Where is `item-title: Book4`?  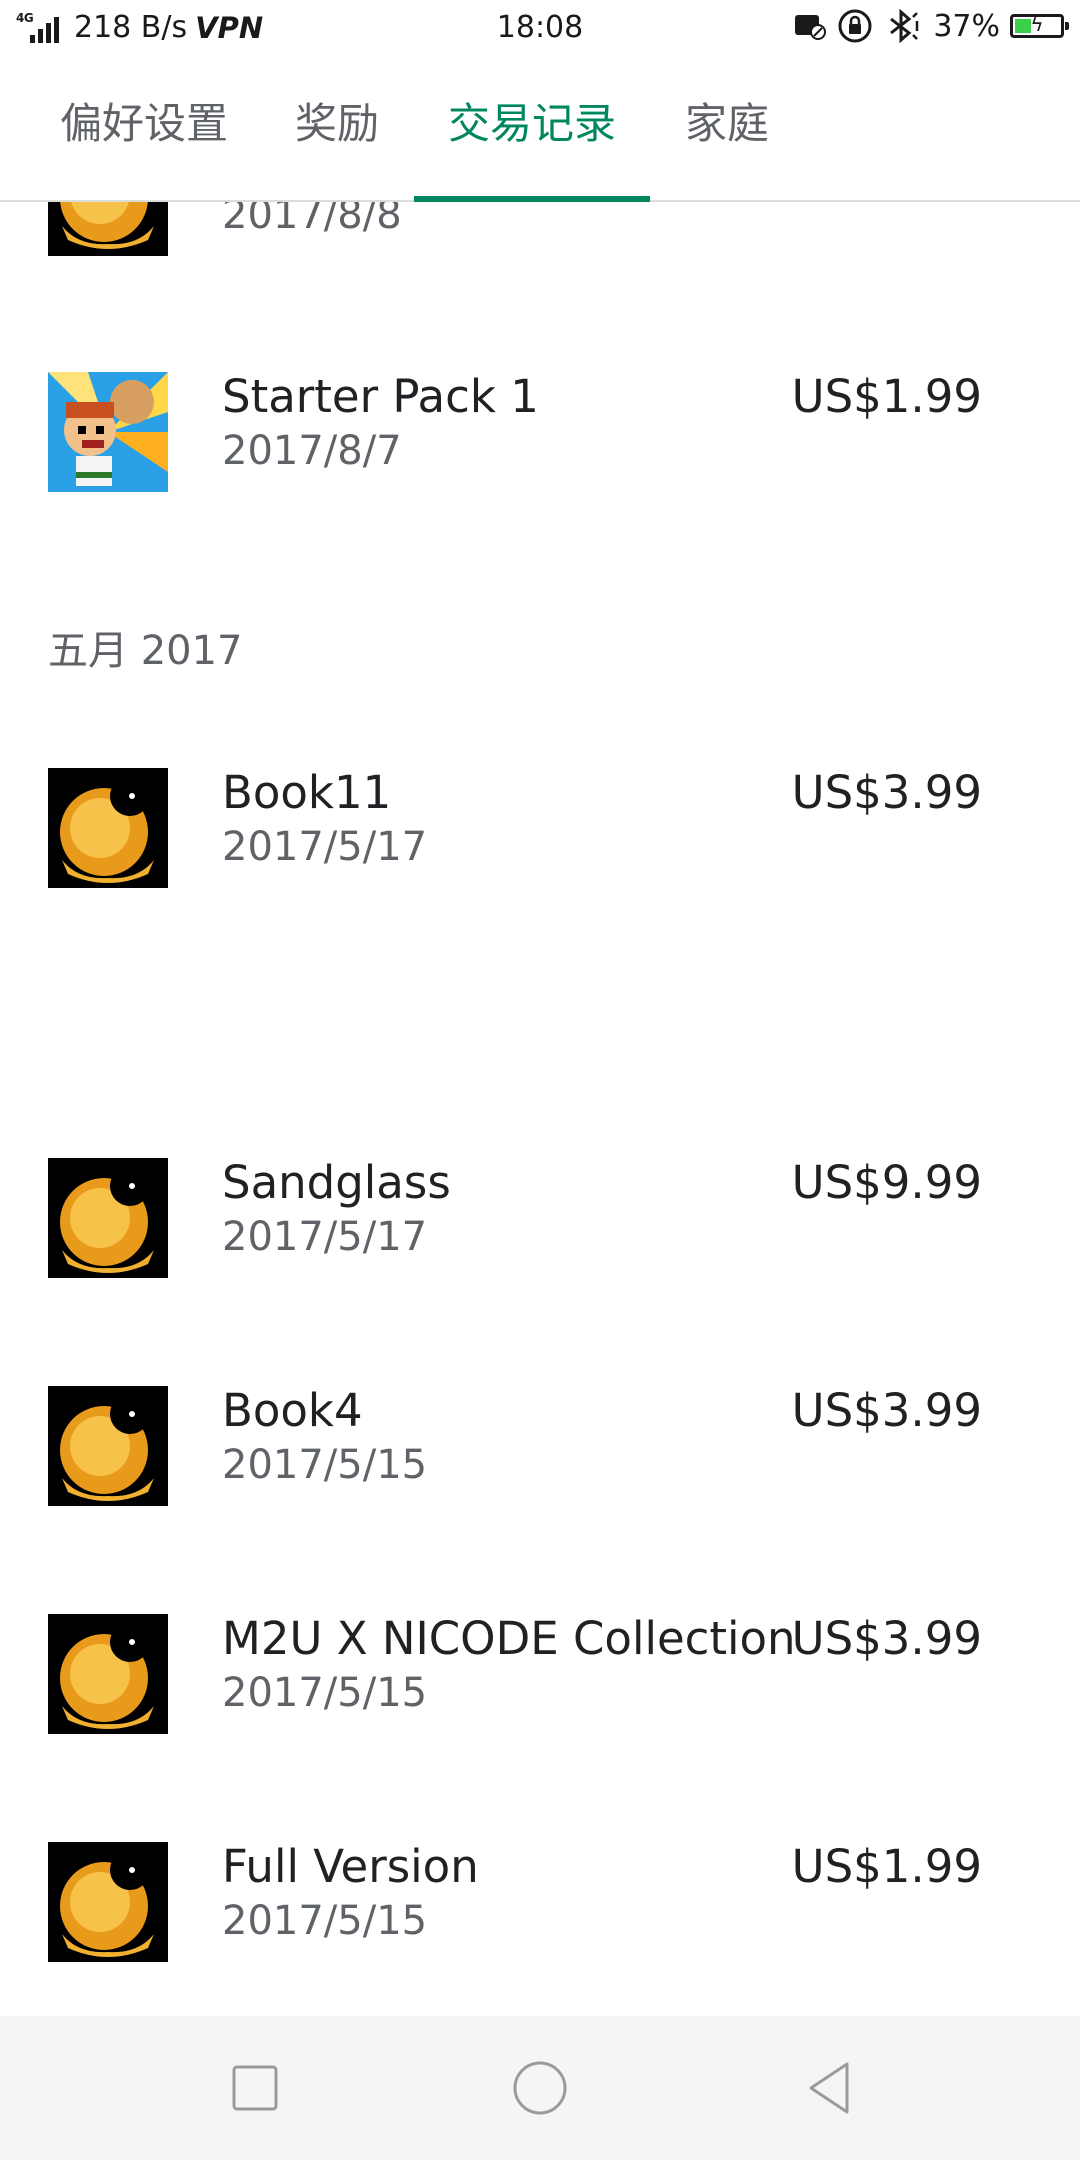 item-title: Book4 is located at coordinates (292, 1410).